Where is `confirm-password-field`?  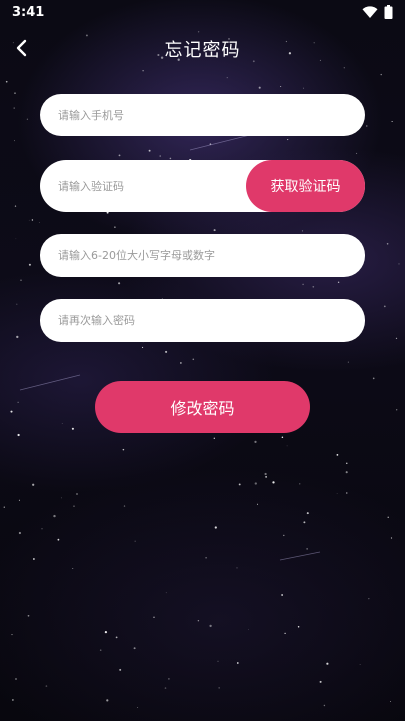
confirm-password-field is located at coordinates (202, 320).